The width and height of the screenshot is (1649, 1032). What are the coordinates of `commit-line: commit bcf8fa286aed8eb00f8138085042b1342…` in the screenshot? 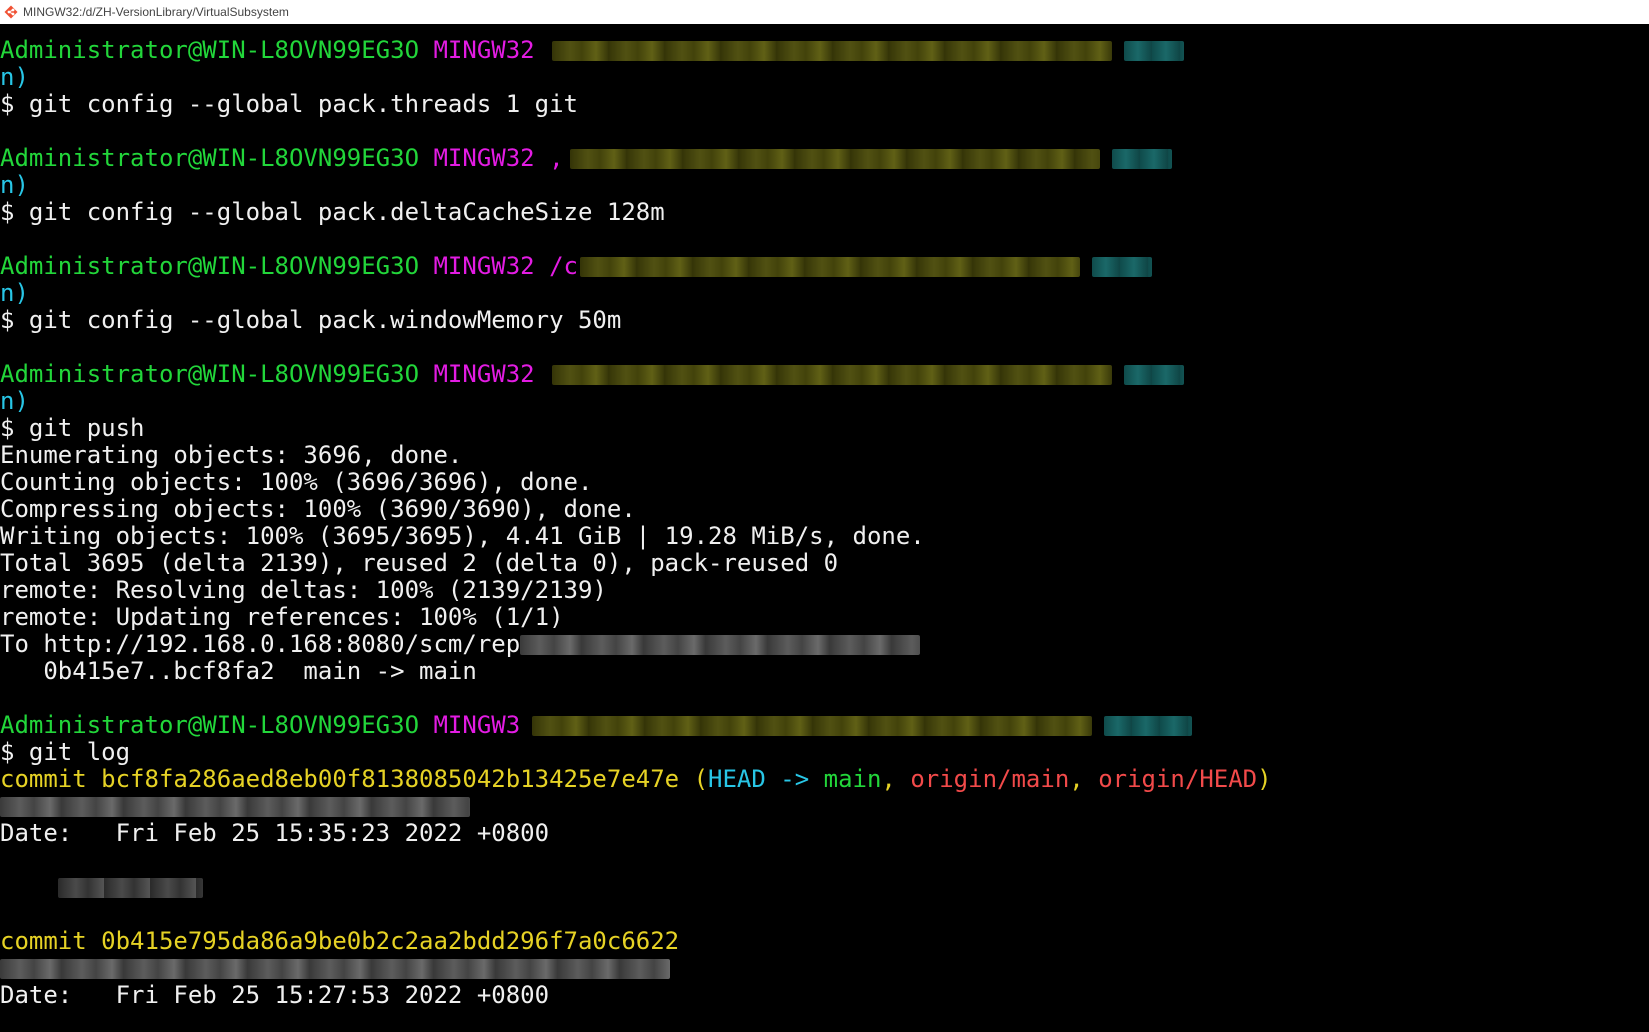 It's located at (636, 779).